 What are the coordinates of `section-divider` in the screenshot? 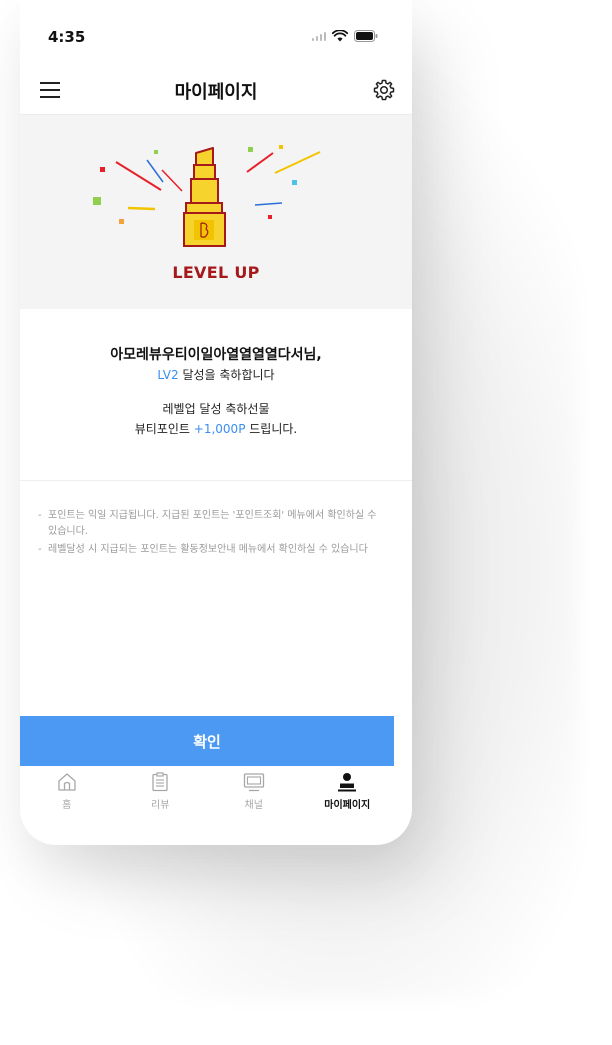 It's located at (216, 480).